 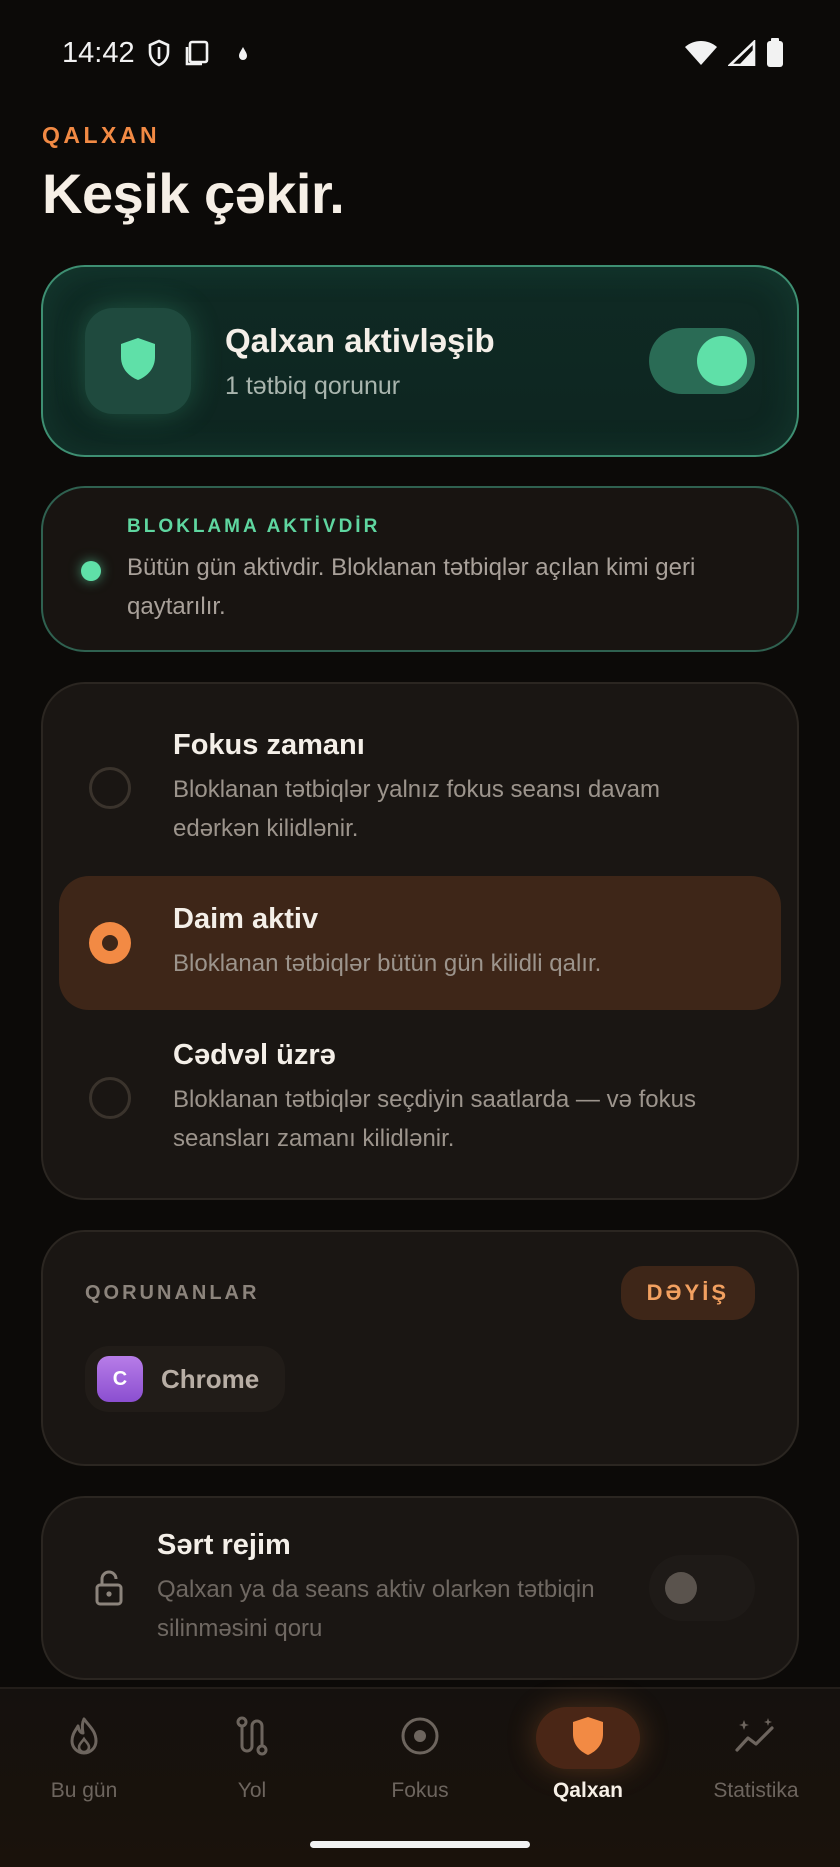 What do you see at coordinates (243, 53) in the screenshot?
I see `drop-icon` at bounding box center [243, 53].